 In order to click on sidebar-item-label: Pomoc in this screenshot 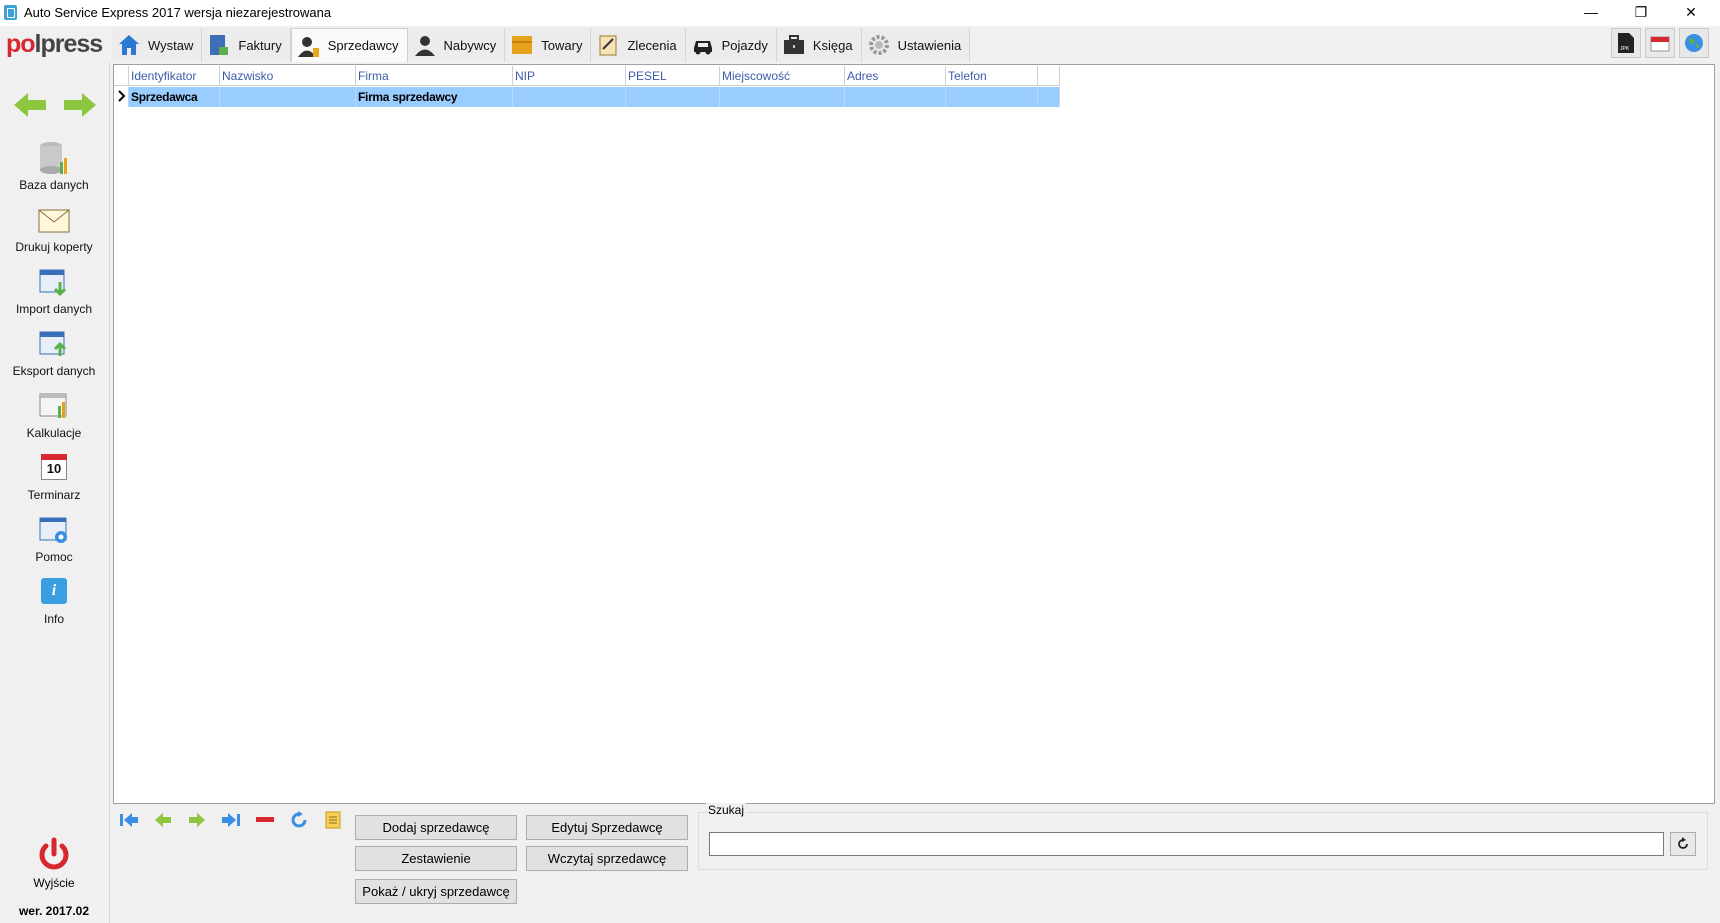, I will do `click(54, 557)`.